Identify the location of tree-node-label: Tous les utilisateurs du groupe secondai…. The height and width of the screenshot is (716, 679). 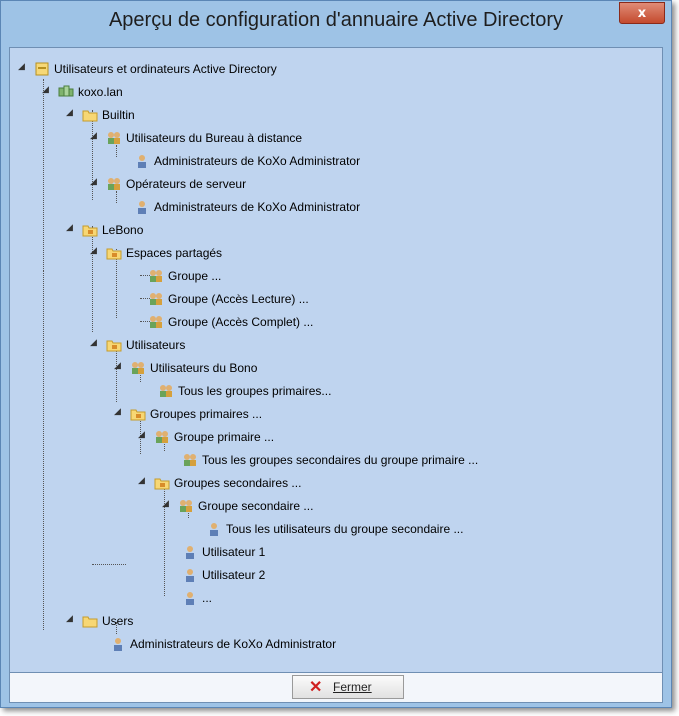
(345, 529).